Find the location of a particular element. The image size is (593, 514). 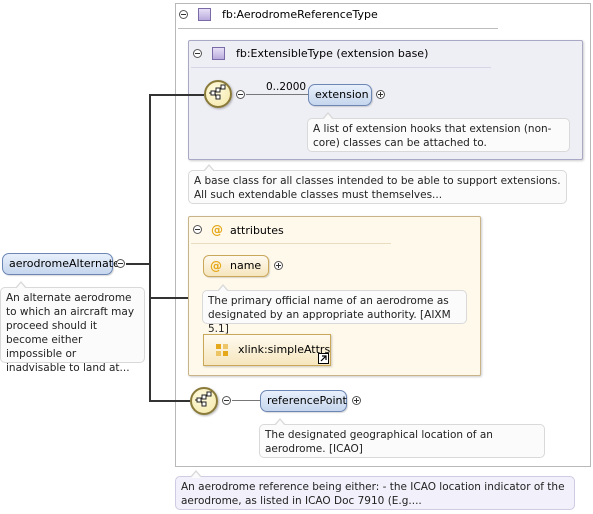

trunk-connector is located at coordinates (150, 248).